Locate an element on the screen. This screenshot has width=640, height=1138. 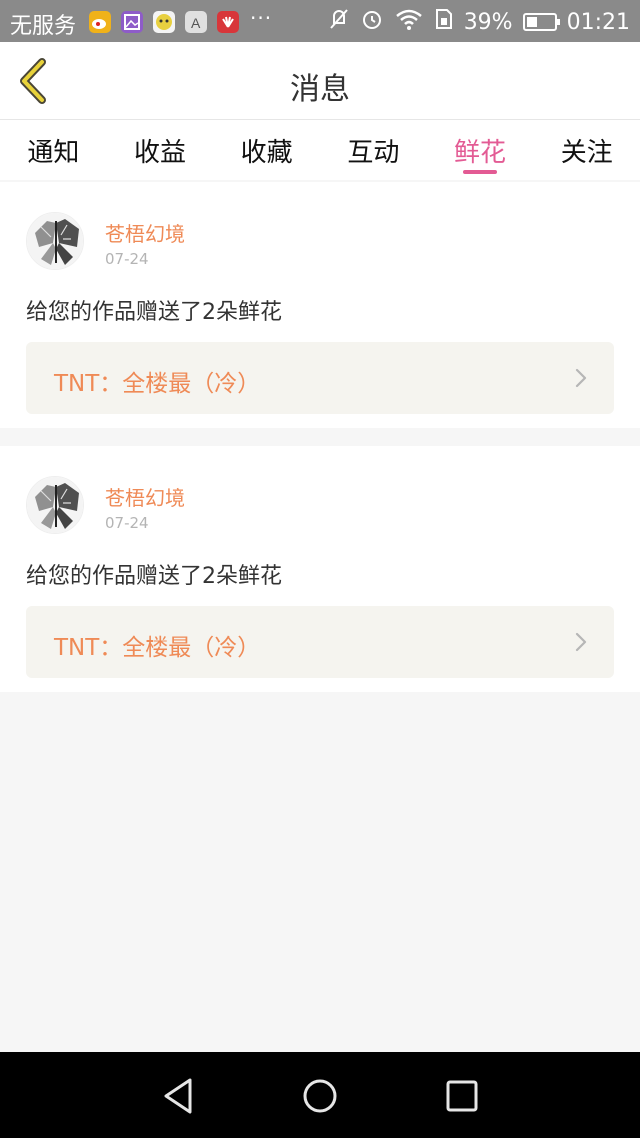
carrier-label: 无服务 is located at coordinates (43, 26).